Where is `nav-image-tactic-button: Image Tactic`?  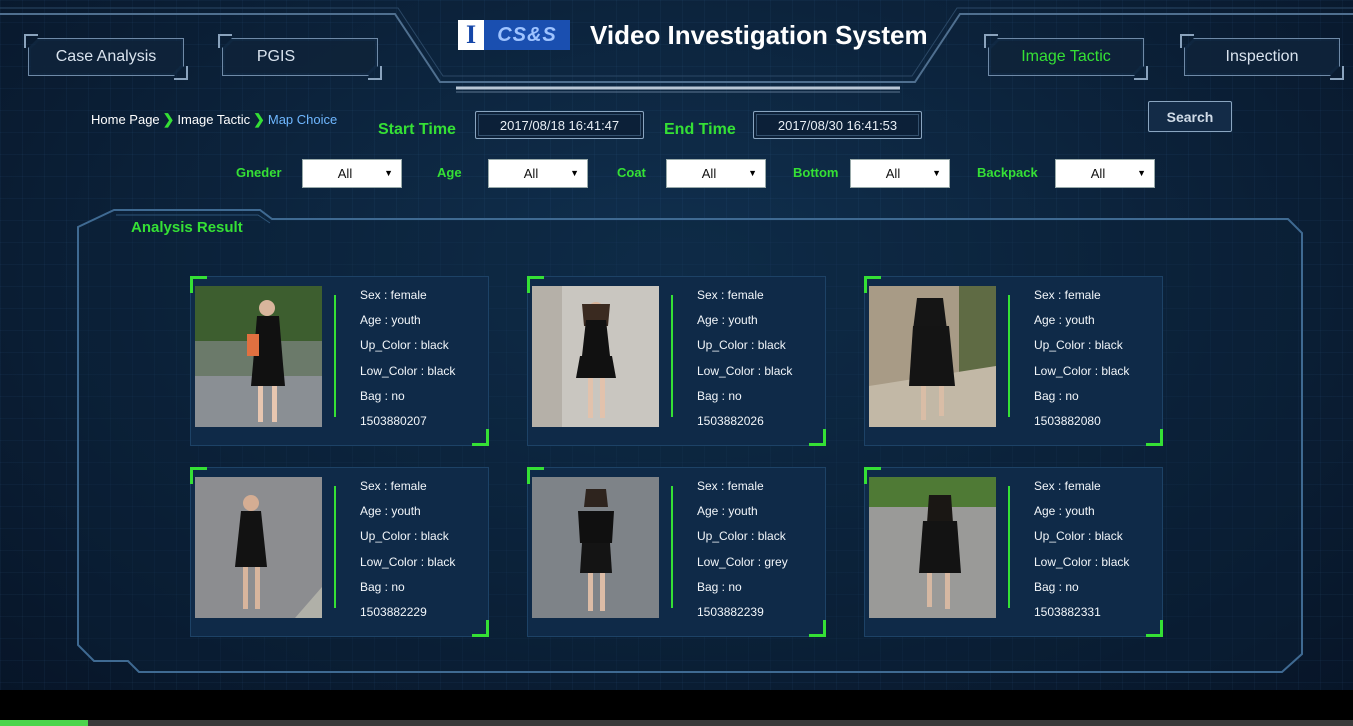
nav-image-tactic-button: Image Tactic is located at coordinates (1066, 57).